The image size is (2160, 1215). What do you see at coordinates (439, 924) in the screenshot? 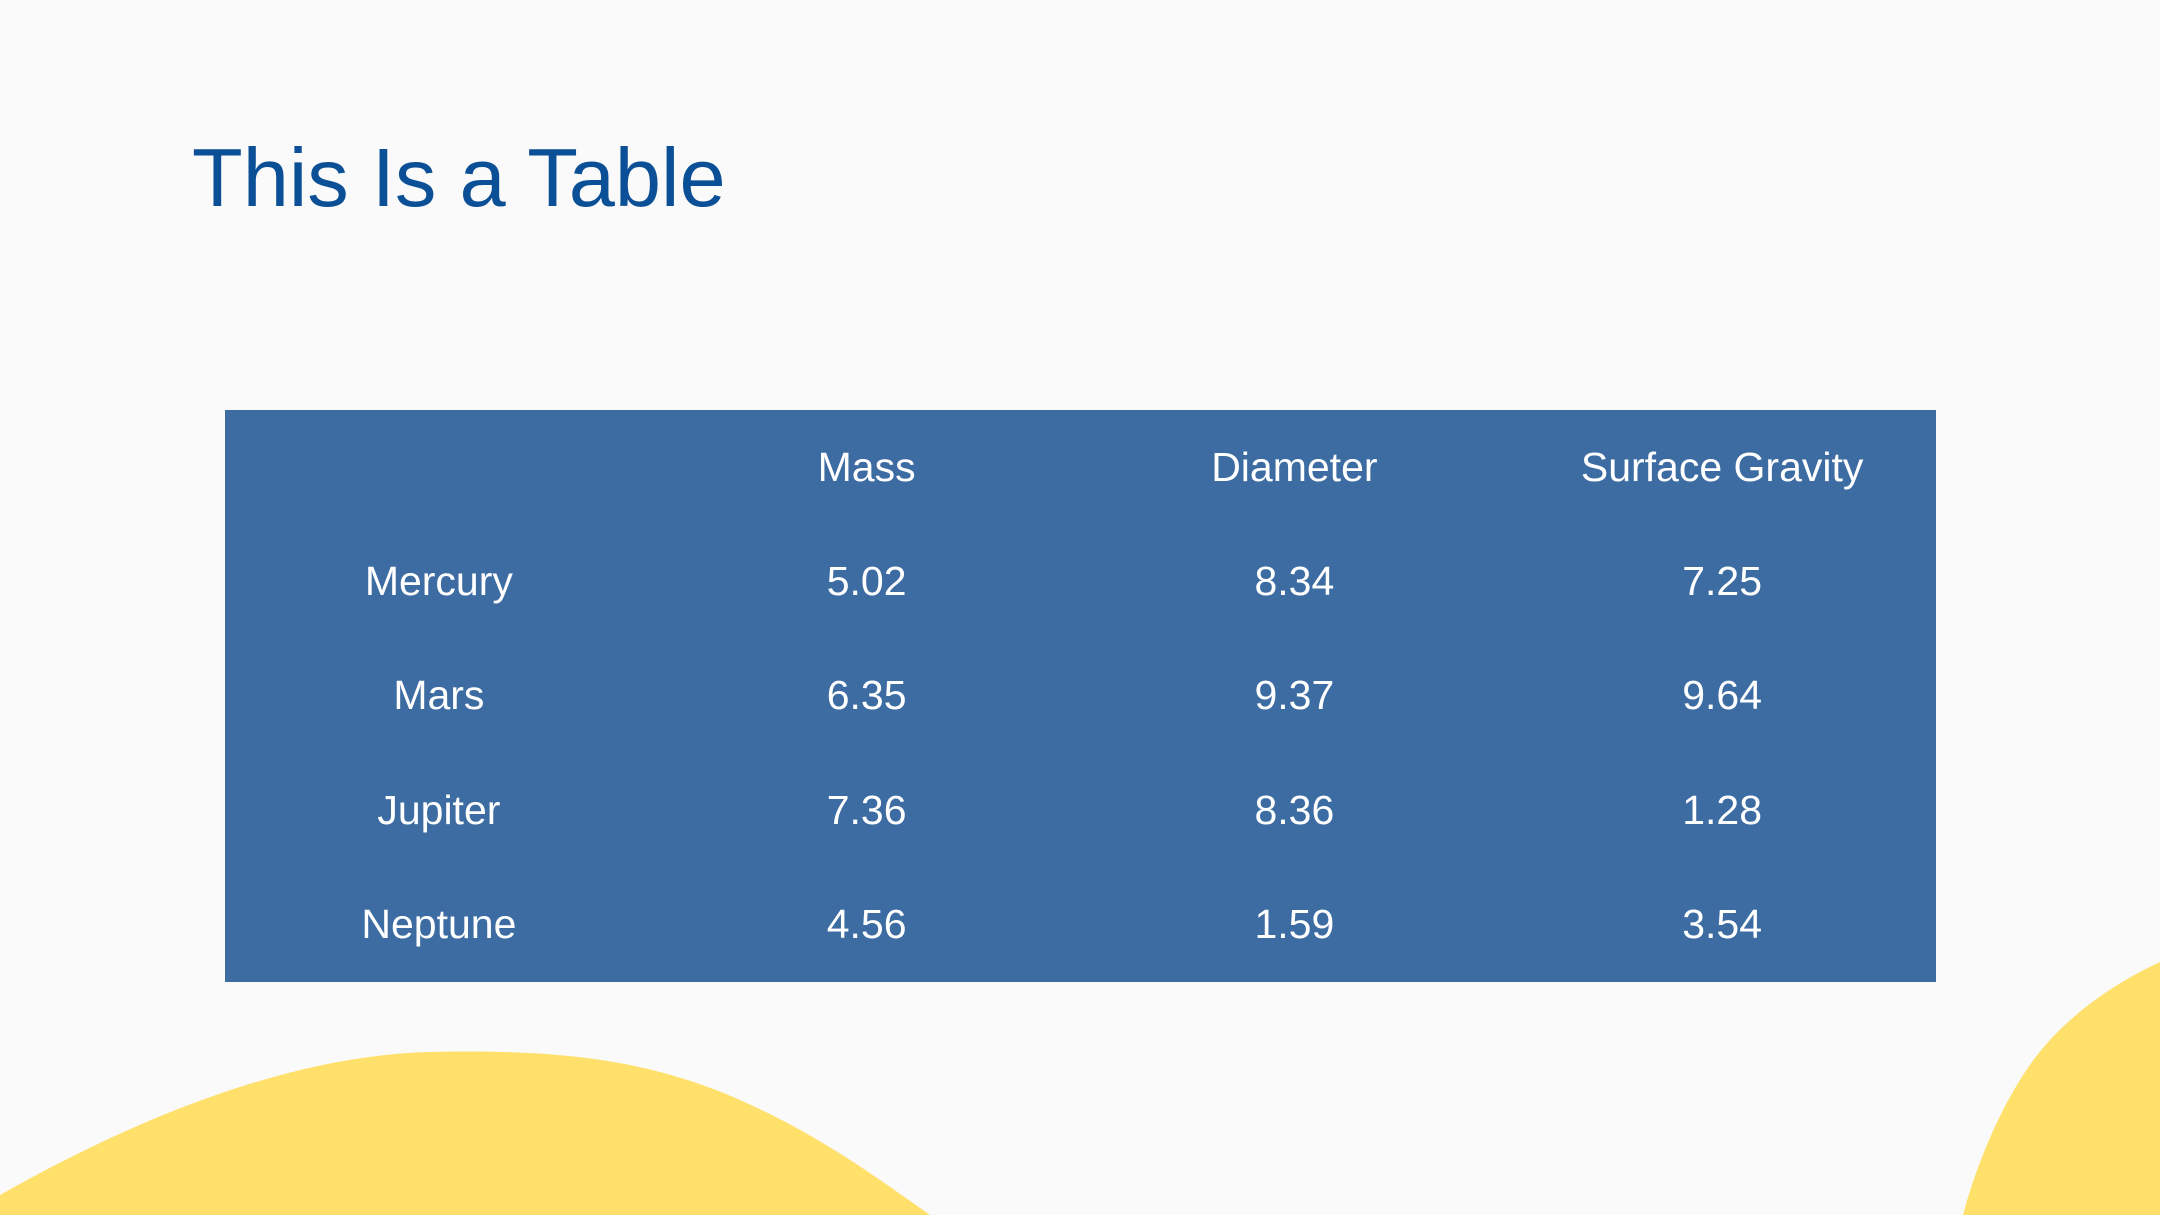
I see `row-label: Neptune` at bounding box center [439, 924].